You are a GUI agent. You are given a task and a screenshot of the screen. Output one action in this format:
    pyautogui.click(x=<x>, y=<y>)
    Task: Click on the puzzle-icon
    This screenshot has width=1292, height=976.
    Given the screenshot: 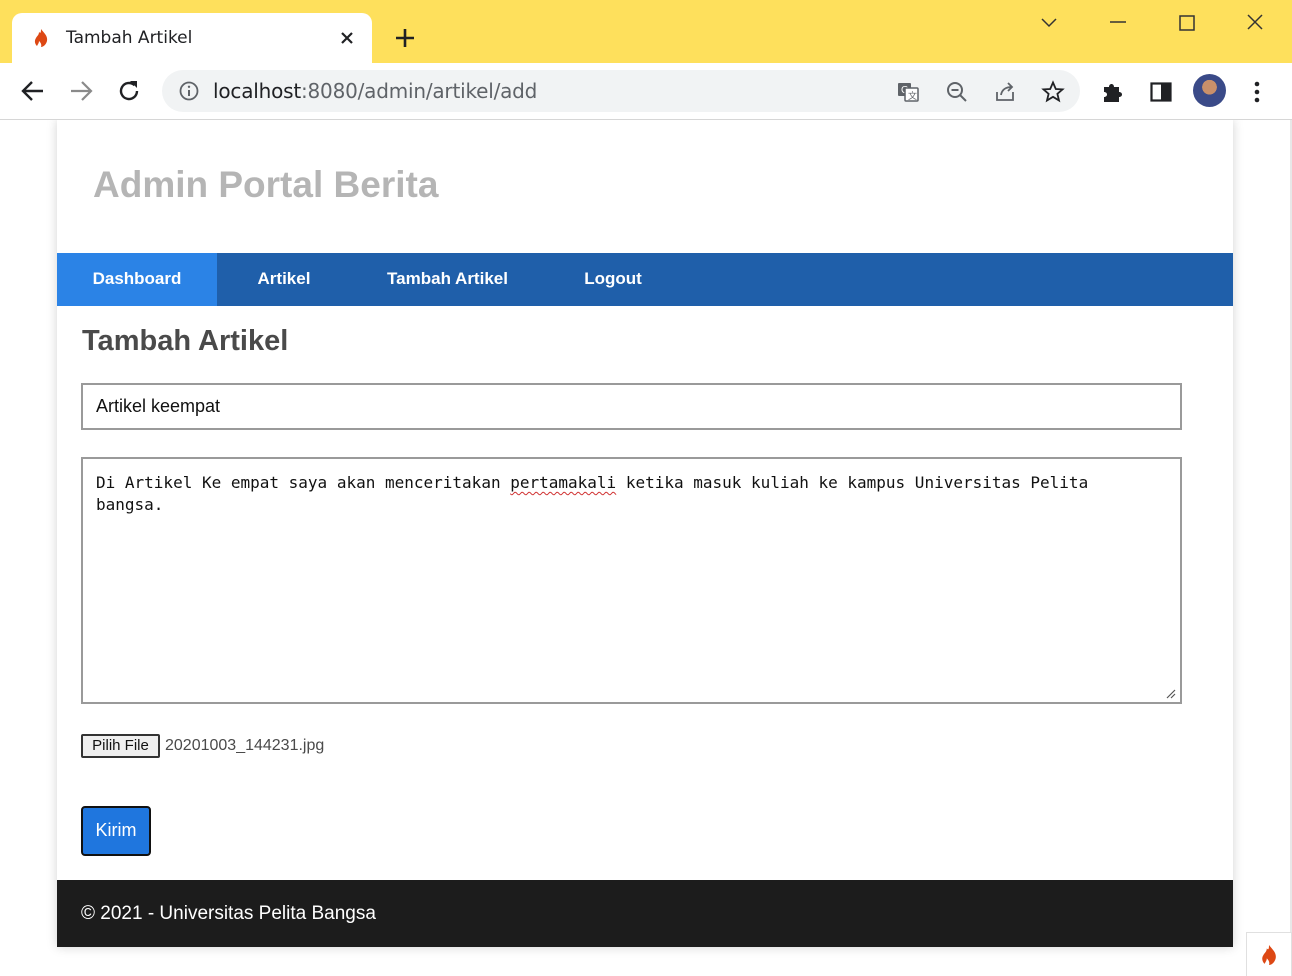 What is the action you would take?
    pyautogui.click(x=1113, y=92)
    